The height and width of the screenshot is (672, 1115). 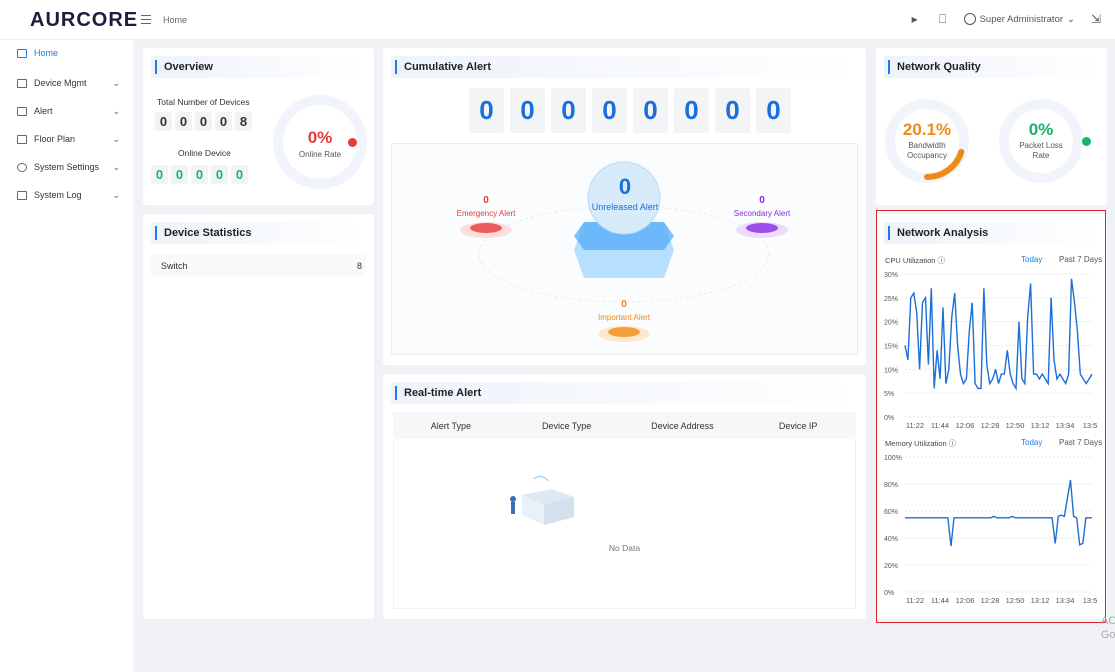 What do you see at coordinates (891, 370) in the screenshot?
I see `y-tick-label: 10%` at bounding box center [891, 370].